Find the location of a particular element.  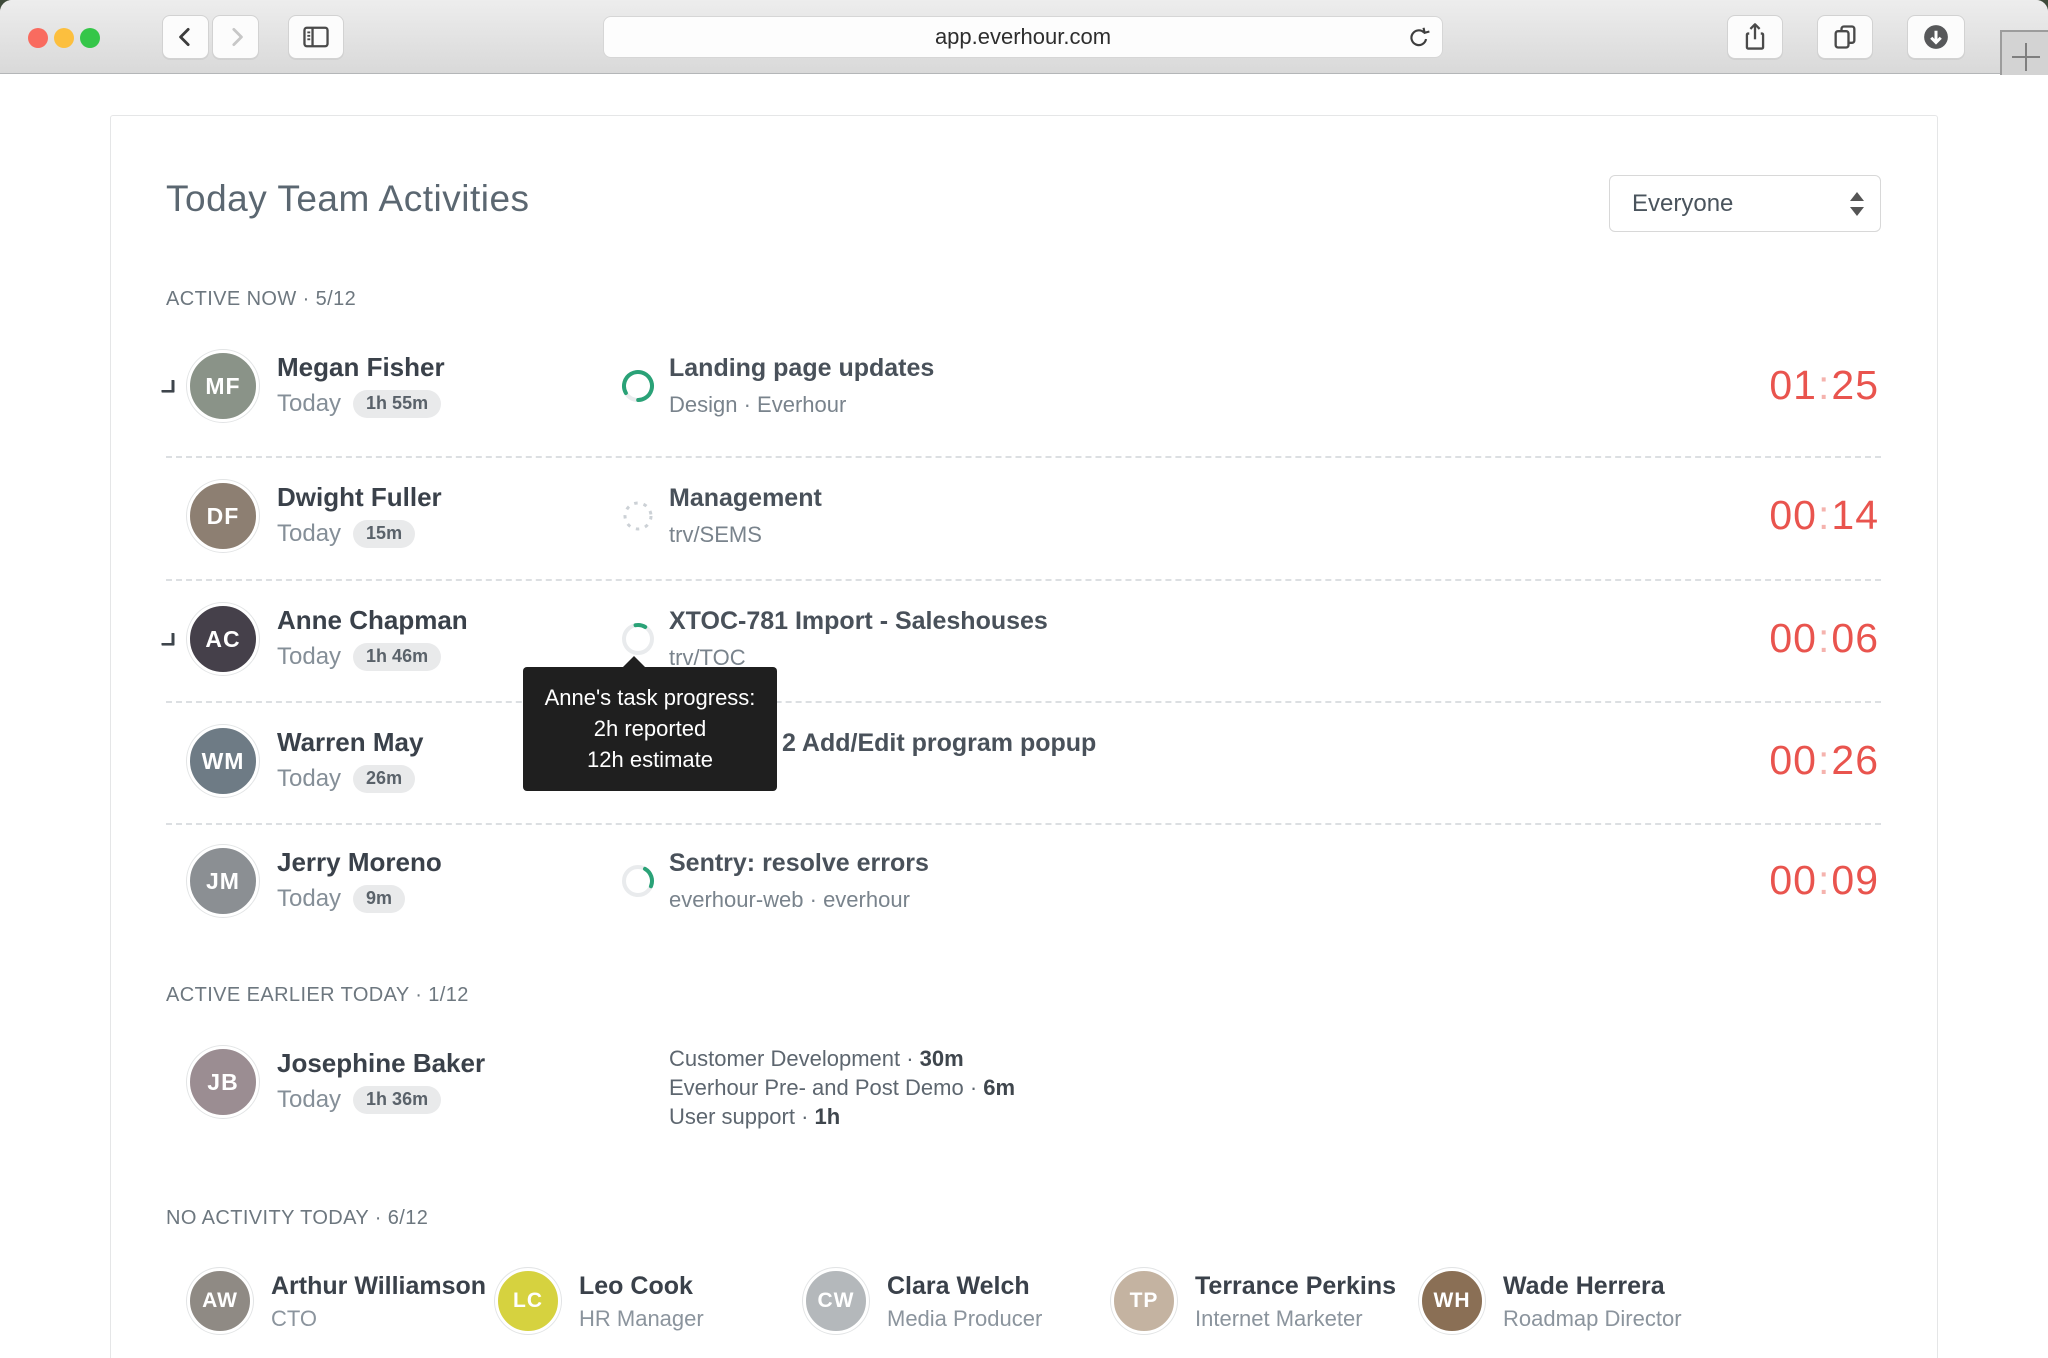

member-role: CTO is located at coordinates (294, 1318).